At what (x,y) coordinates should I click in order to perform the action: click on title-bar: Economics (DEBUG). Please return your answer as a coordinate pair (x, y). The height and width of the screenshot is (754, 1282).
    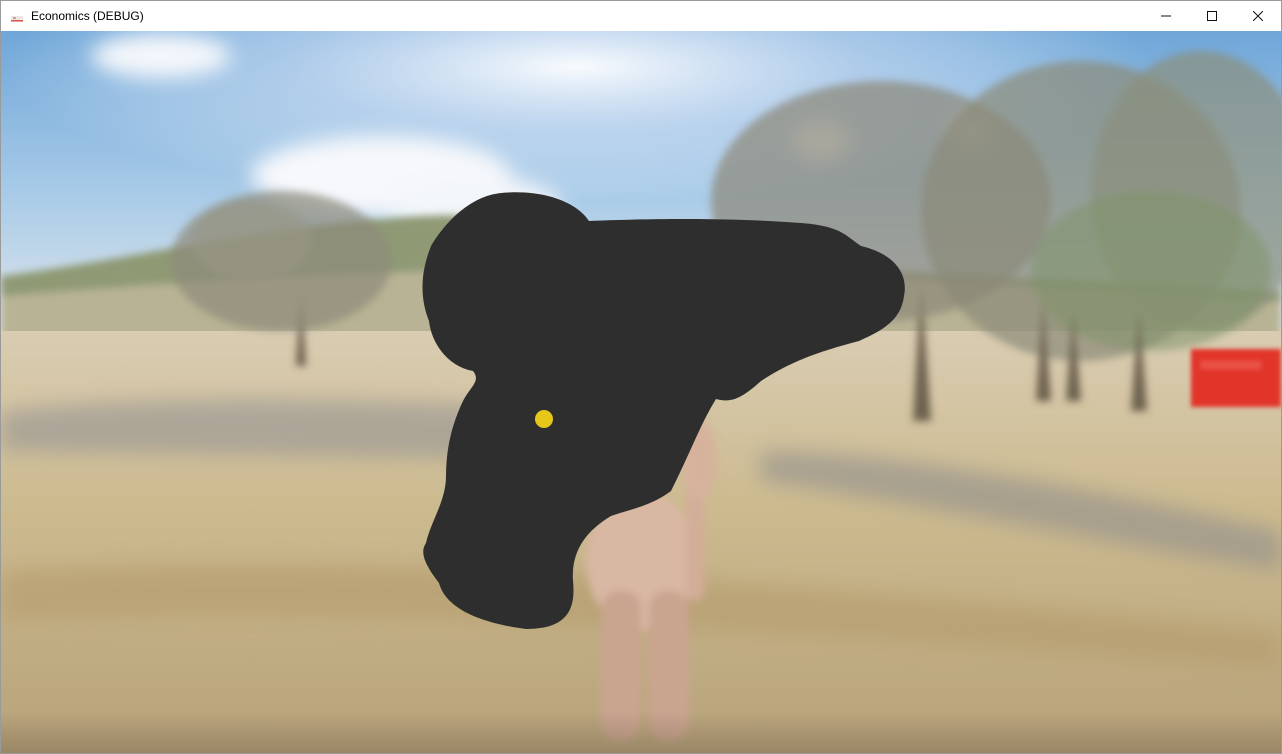
    Looking at the image, I should click on (641, 16).